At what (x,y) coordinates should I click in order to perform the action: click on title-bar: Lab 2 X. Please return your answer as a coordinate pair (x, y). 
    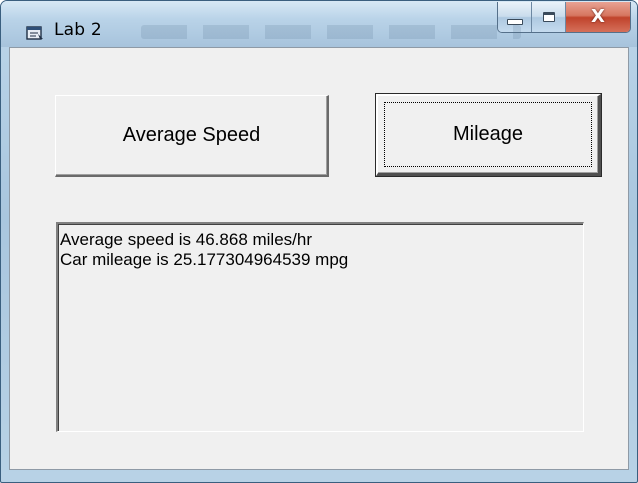
    Looking at the image, I should click on (319, 24).